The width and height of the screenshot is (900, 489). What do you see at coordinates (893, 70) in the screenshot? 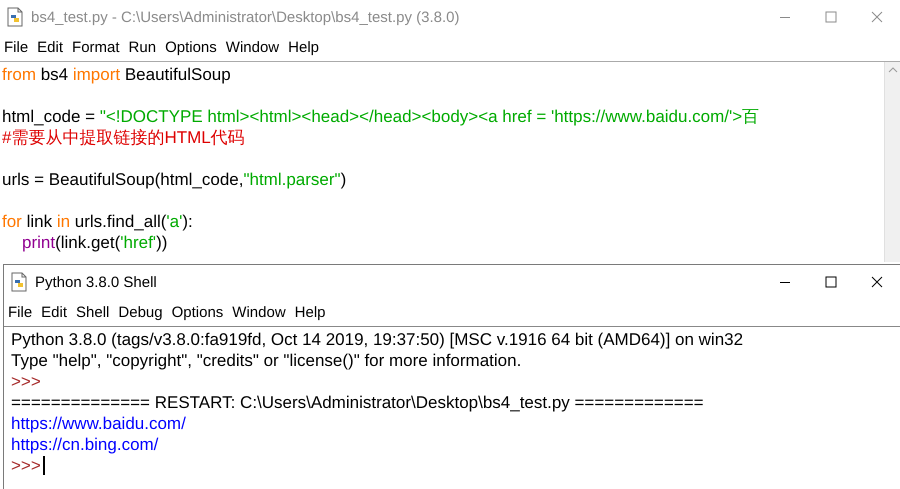
I see `scroll-up-icon` at bounding box center [893, 70].